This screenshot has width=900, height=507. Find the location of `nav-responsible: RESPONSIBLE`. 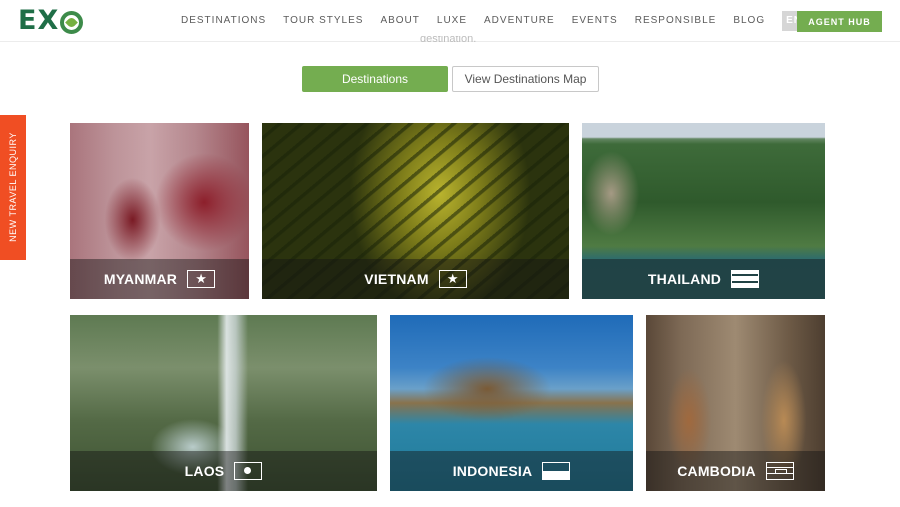

nav-responsible: RESPONSIBLE is located at coordinates (676, 21).